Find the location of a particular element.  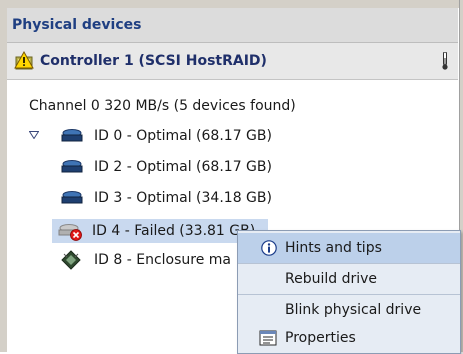

device-row-id0: ID 0 - Optimal (68.17 GB) is located at coordinates (166, 136).